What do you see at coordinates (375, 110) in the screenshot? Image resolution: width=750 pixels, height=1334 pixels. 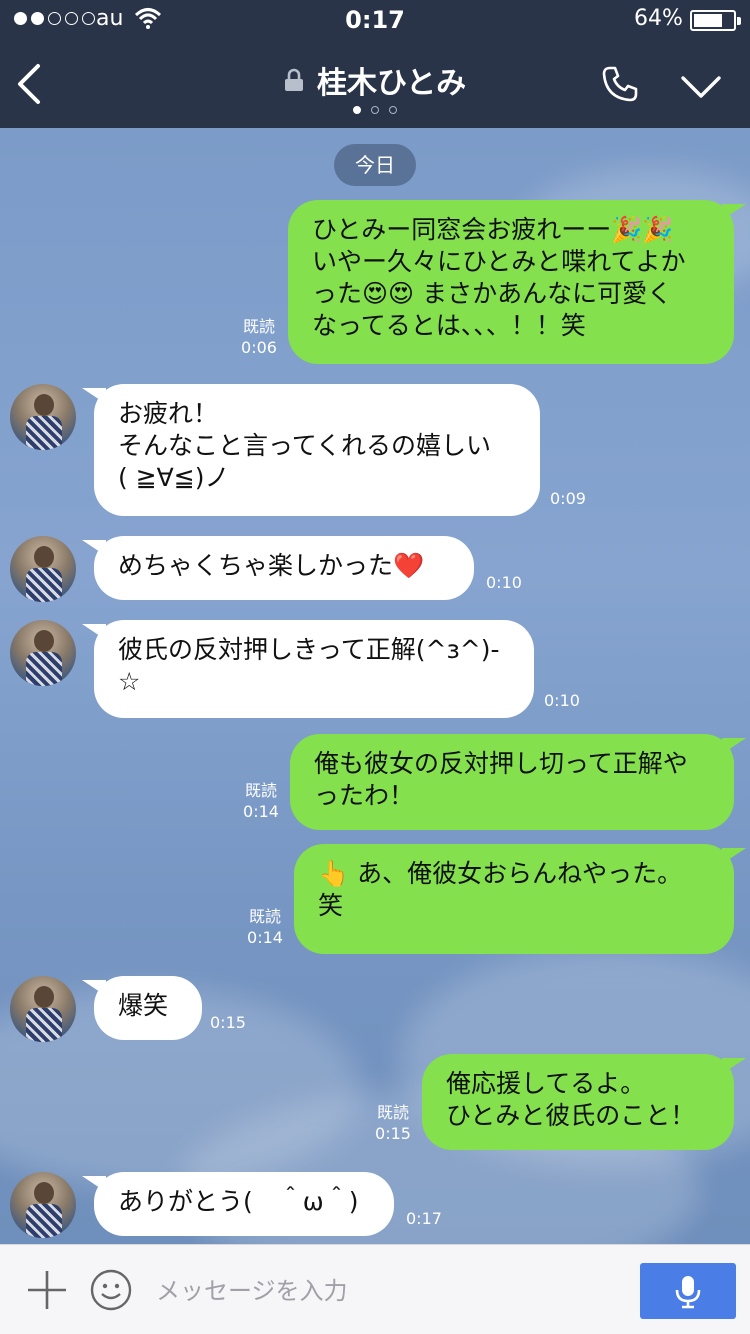 I see `page-indicator` at bounding box center [375, 110].